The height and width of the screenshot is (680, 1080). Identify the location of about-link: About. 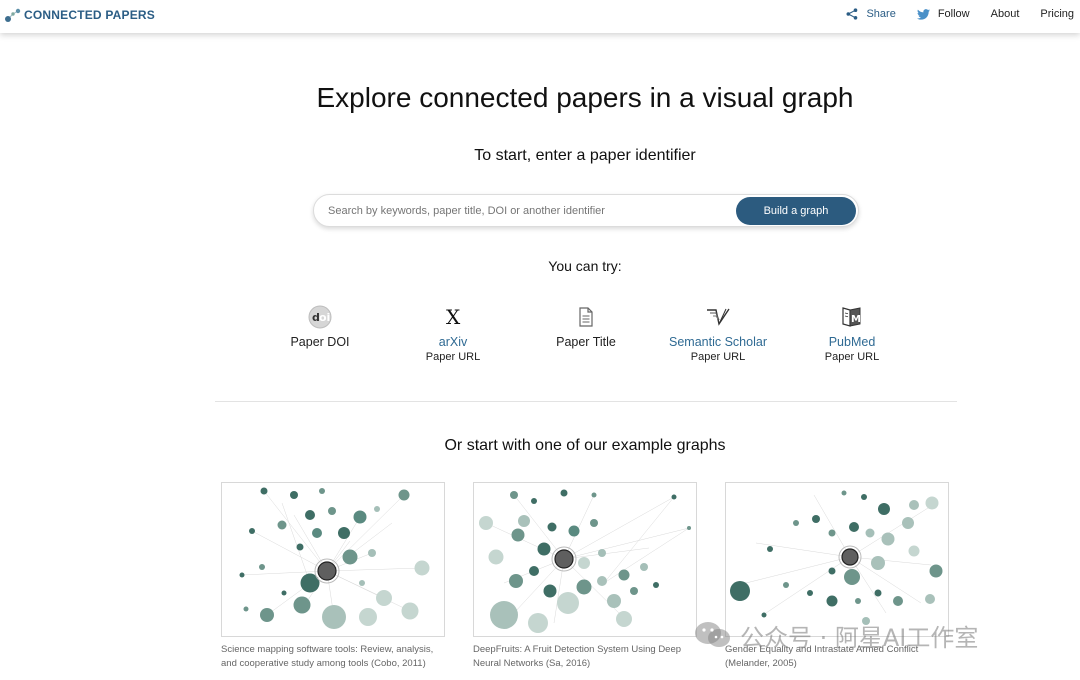
(1005, 14).